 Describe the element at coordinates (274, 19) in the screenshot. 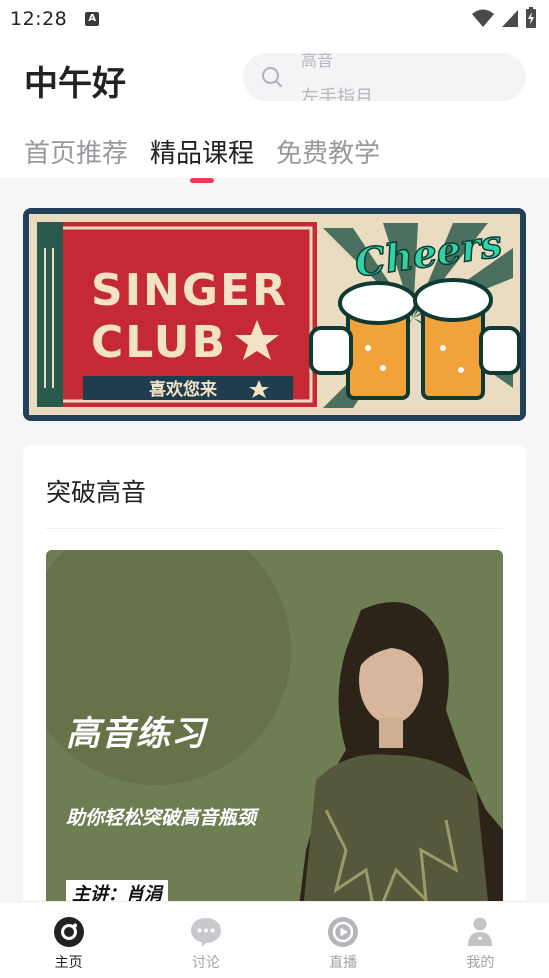

I see `status-bar: 12:28 A` at that location.